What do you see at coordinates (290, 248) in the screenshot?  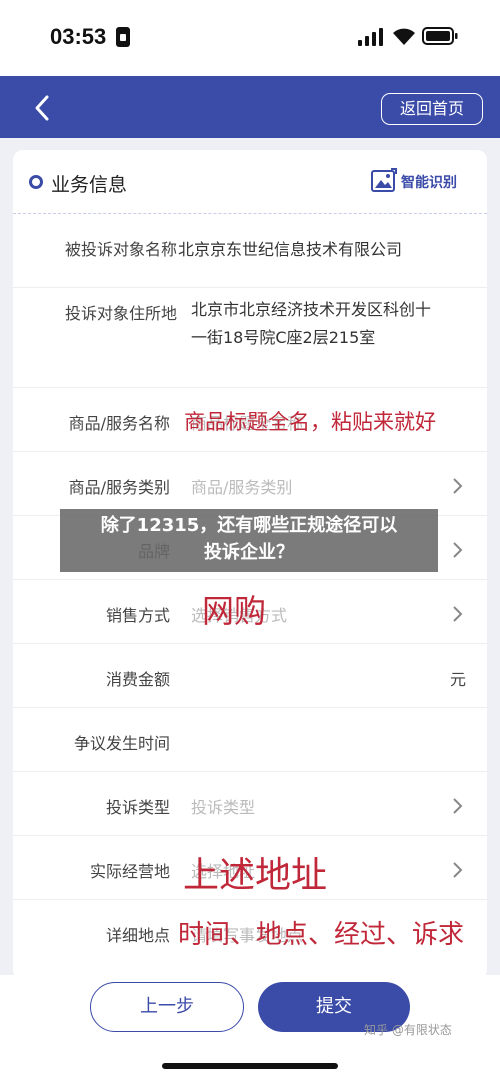 I see `complaint-target-value: 北京京东世纪信息技术有限公司` at bounding box center [290, 248].